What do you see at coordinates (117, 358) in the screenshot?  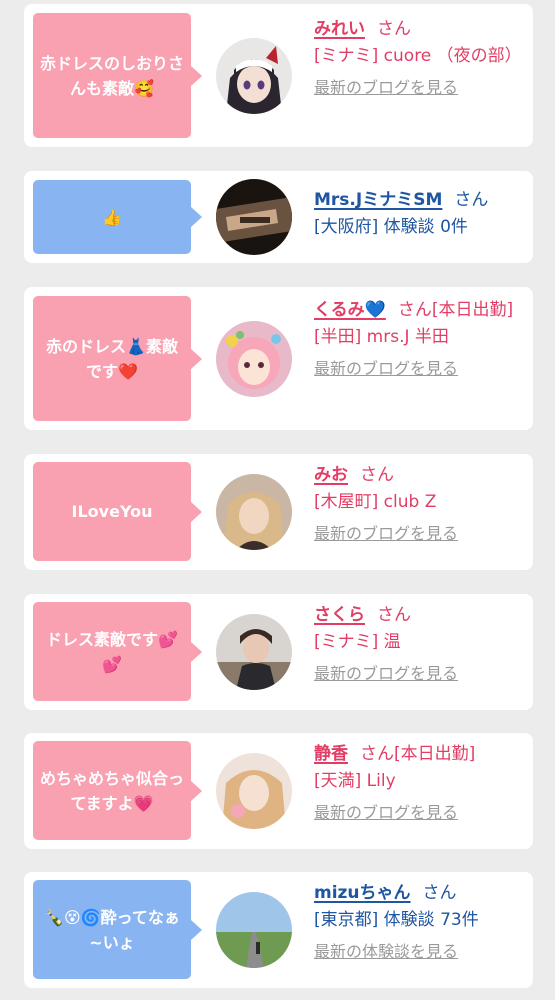 I see `message-bubble: 赤のドレス👗素敵です❤️` at bounding box center [117, 358].